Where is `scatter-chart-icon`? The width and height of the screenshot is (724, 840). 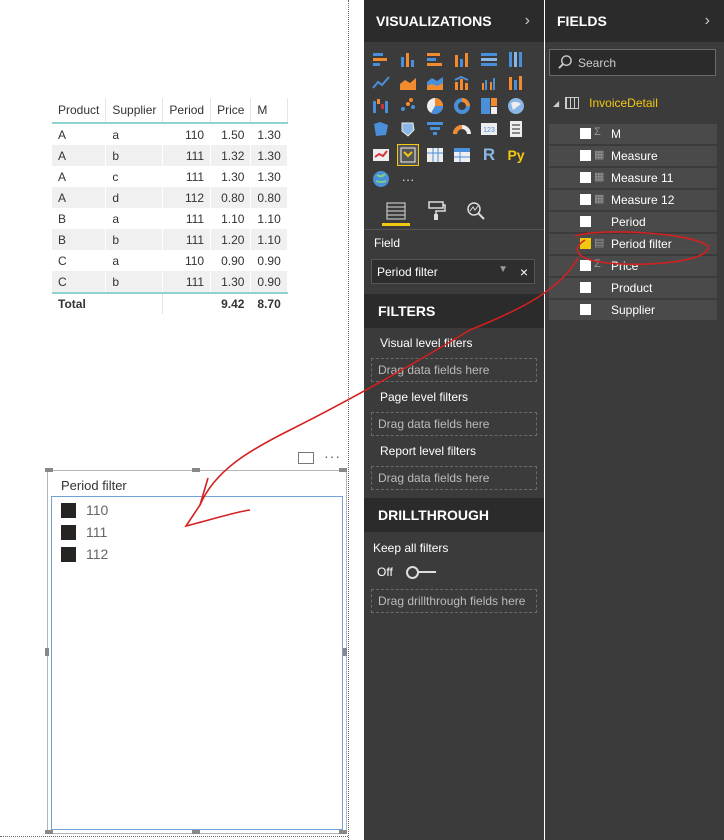
scatter-chart-icon is located at coordinates (408, 106).